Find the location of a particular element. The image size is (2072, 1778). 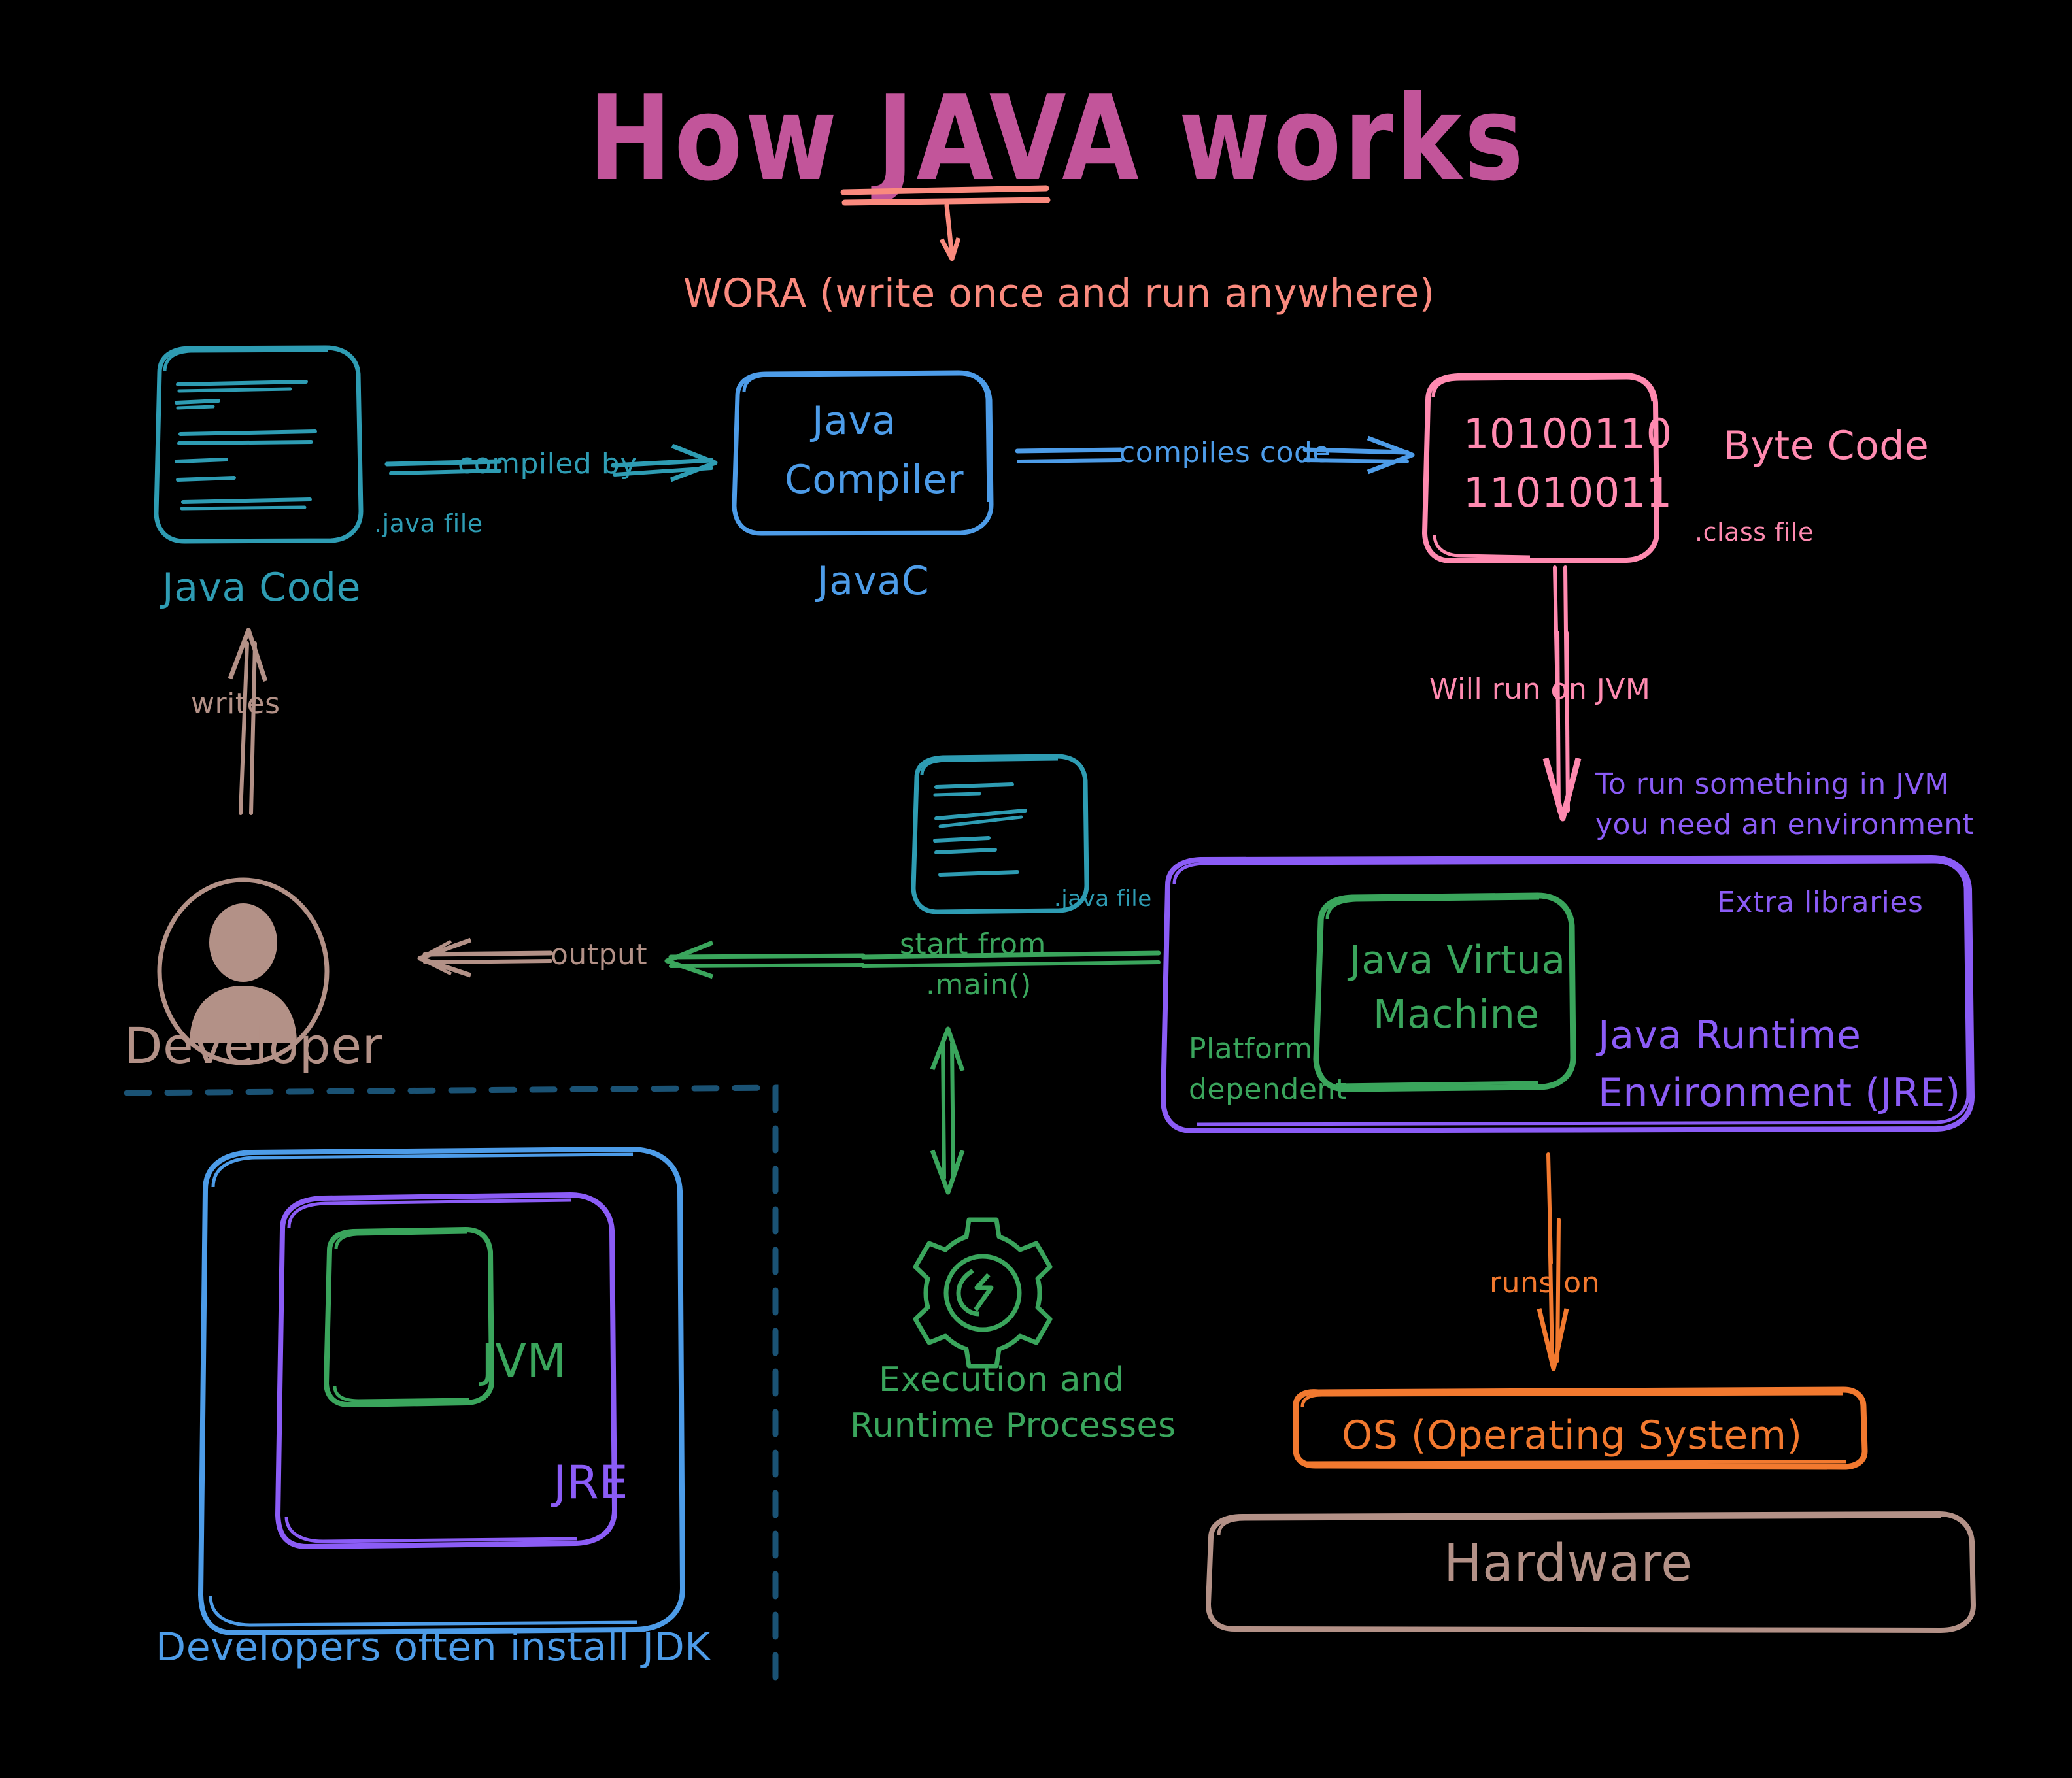

compiles-code-label: compiles code is located at coordinates (1225, 453).